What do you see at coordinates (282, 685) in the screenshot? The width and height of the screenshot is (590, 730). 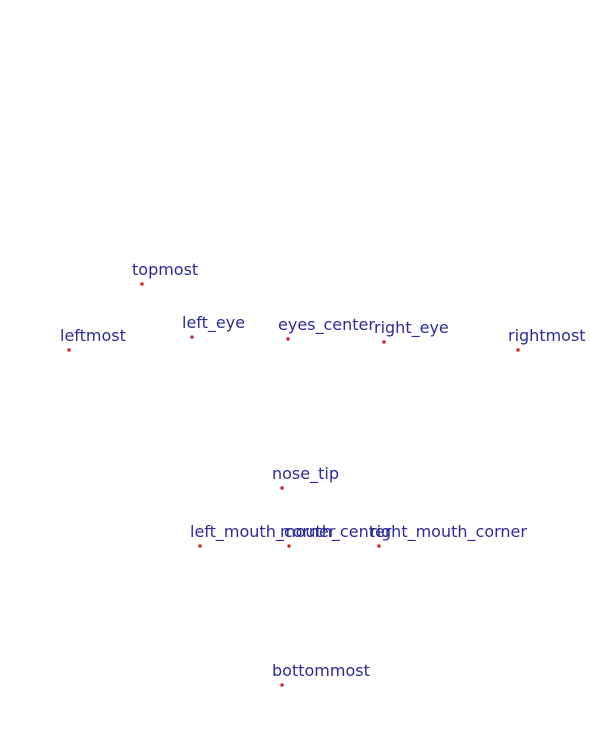 I see `bottommost-marker` at bounding box center [282, 685].